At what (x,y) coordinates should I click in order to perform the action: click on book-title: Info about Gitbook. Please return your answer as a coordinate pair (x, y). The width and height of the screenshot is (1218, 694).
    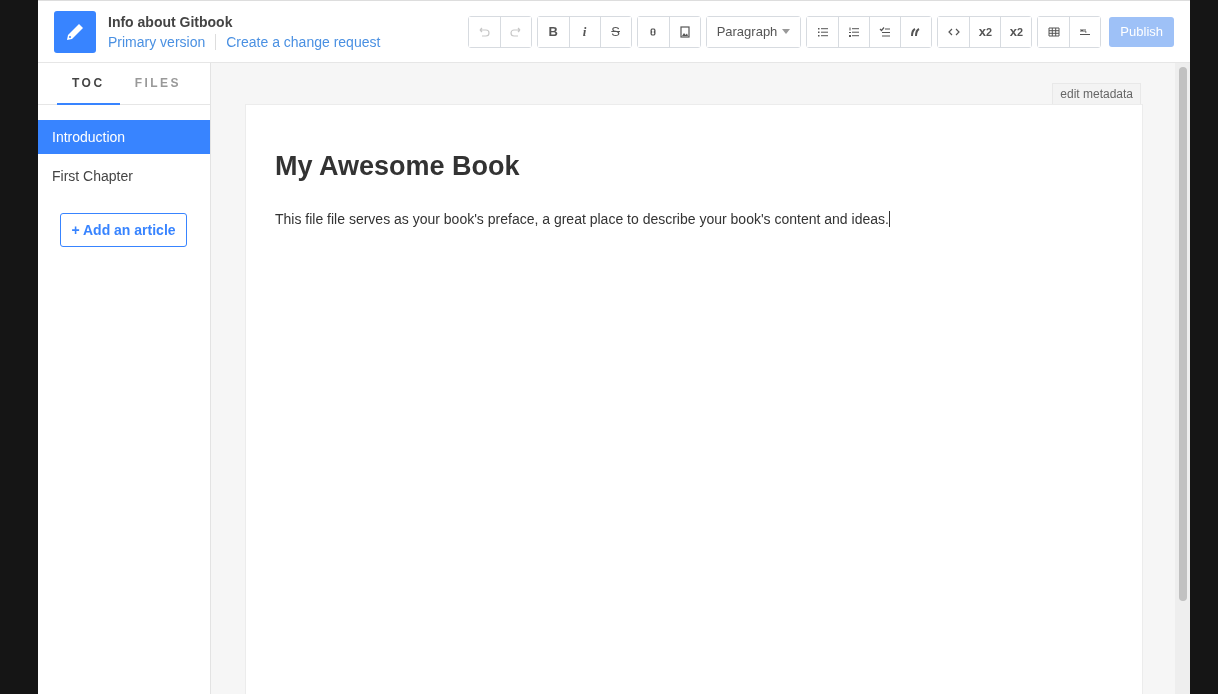
    Looking at the image, I should click on (171, 21).